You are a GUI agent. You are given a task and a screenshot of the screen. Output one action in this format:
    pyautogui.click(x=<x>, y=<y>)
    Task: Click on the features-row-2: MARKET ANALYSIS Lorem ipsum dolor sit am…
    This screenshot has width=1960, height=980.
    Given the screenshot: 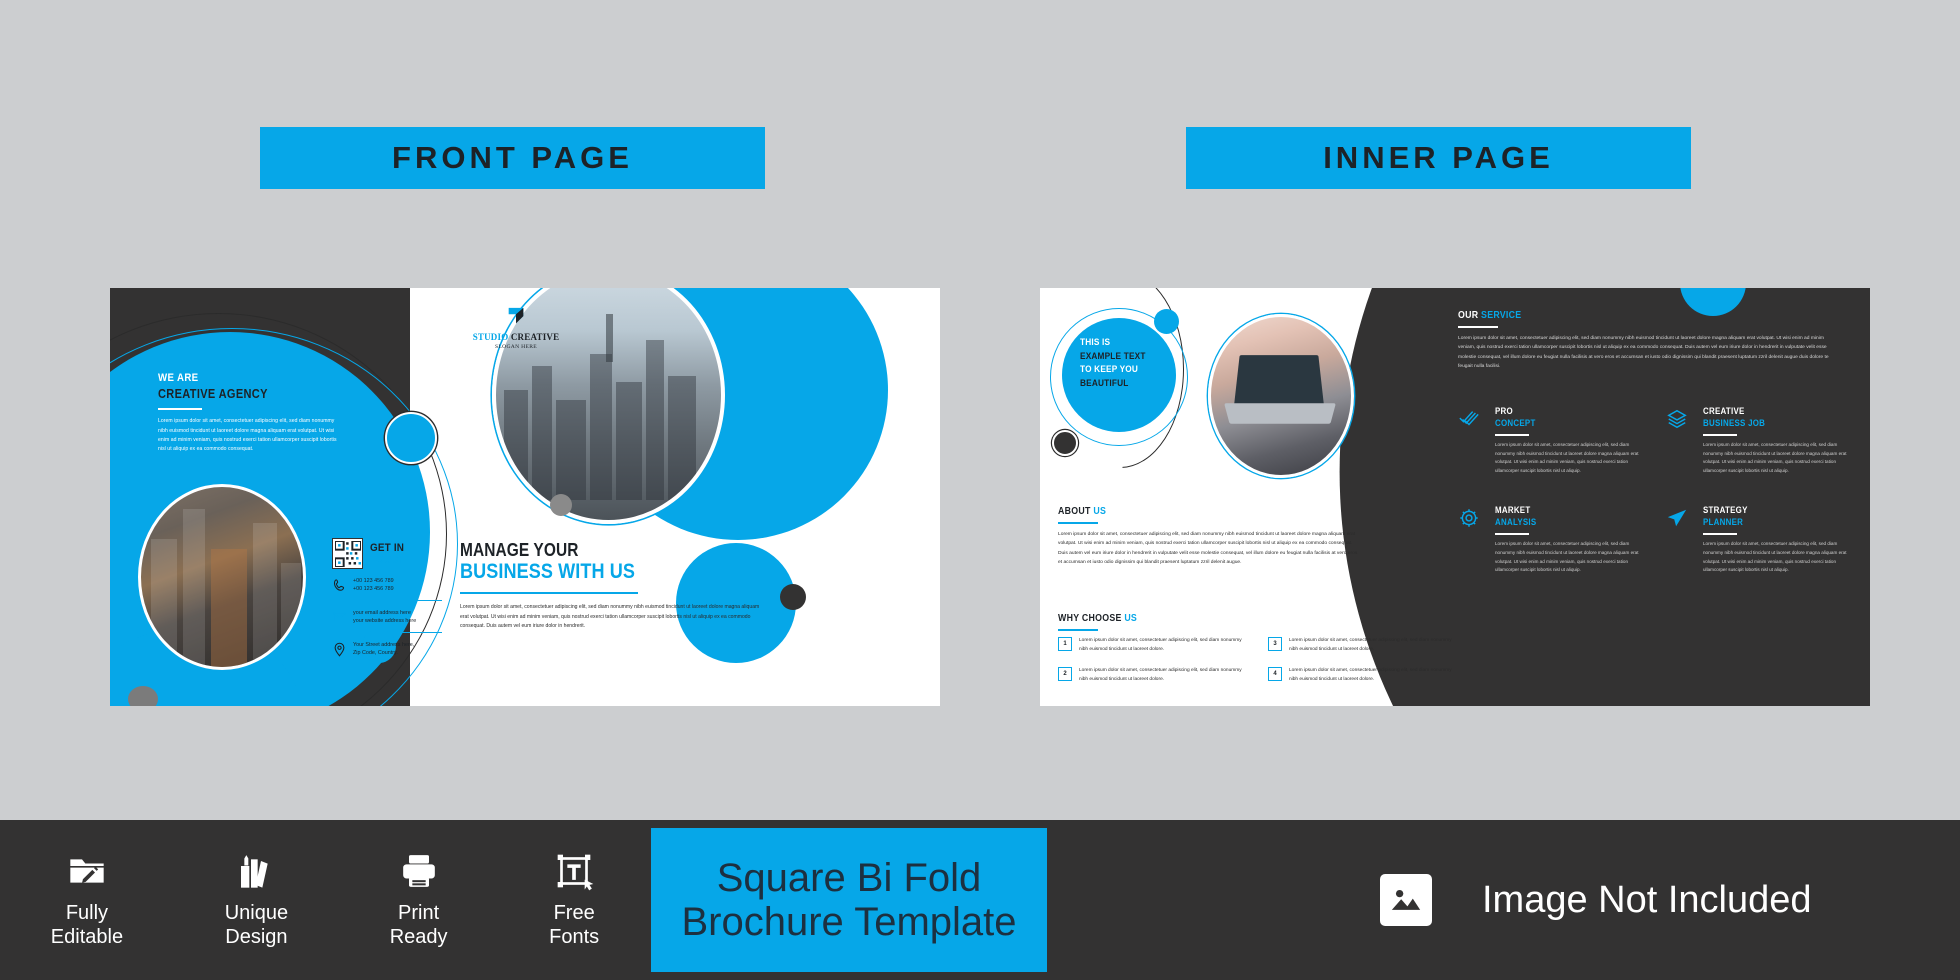 What is the action you would take?
    pyautogui.click(x=1658, y=539)
    